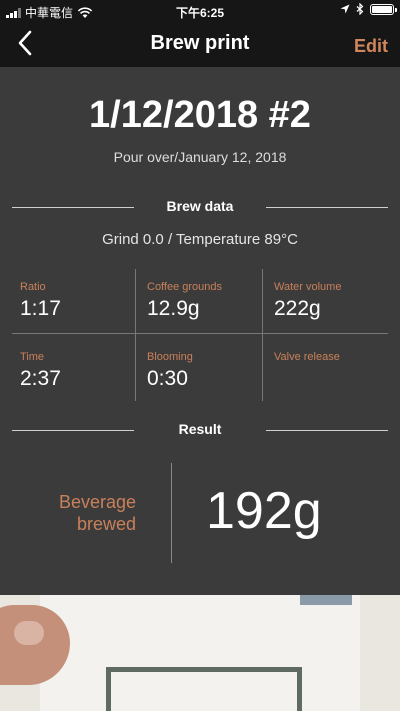 This screenshot has height=711, width=400. Describe the element at coordinates (167, 378) in the screenshot. I see `metric-value: 0:30` at that location.